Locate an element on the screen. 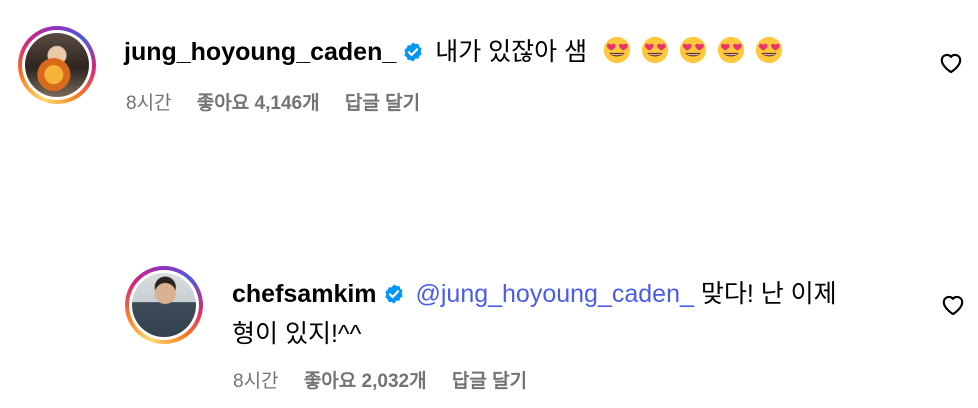 The image size is (978, 408). comment-text-line: jung_hoyoung_caden_ 내가 있잖아 샘 is located at coordinates (524, 52).